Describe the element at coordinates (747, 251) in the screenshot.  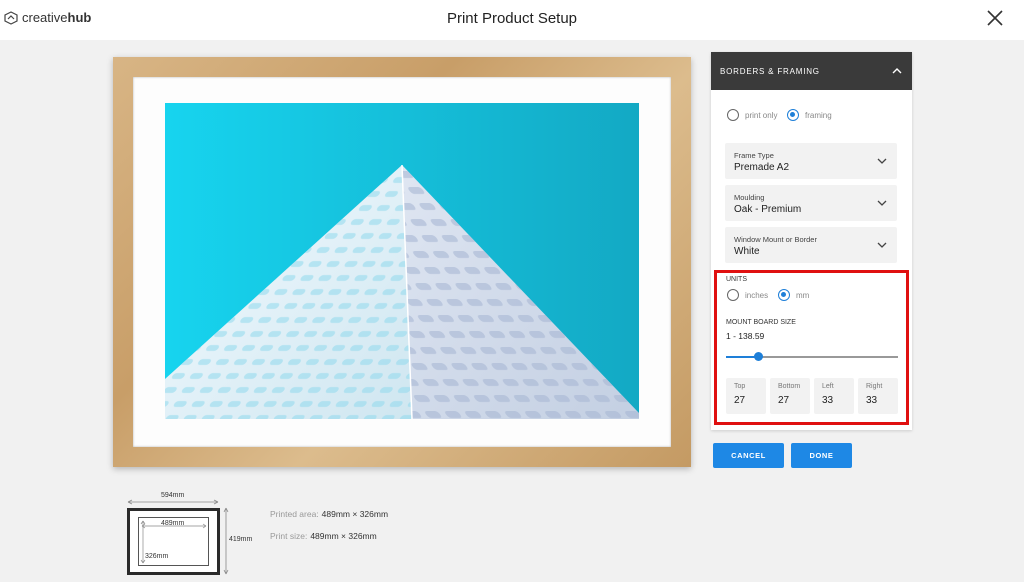
I see `window-mount-value: White` at that location.